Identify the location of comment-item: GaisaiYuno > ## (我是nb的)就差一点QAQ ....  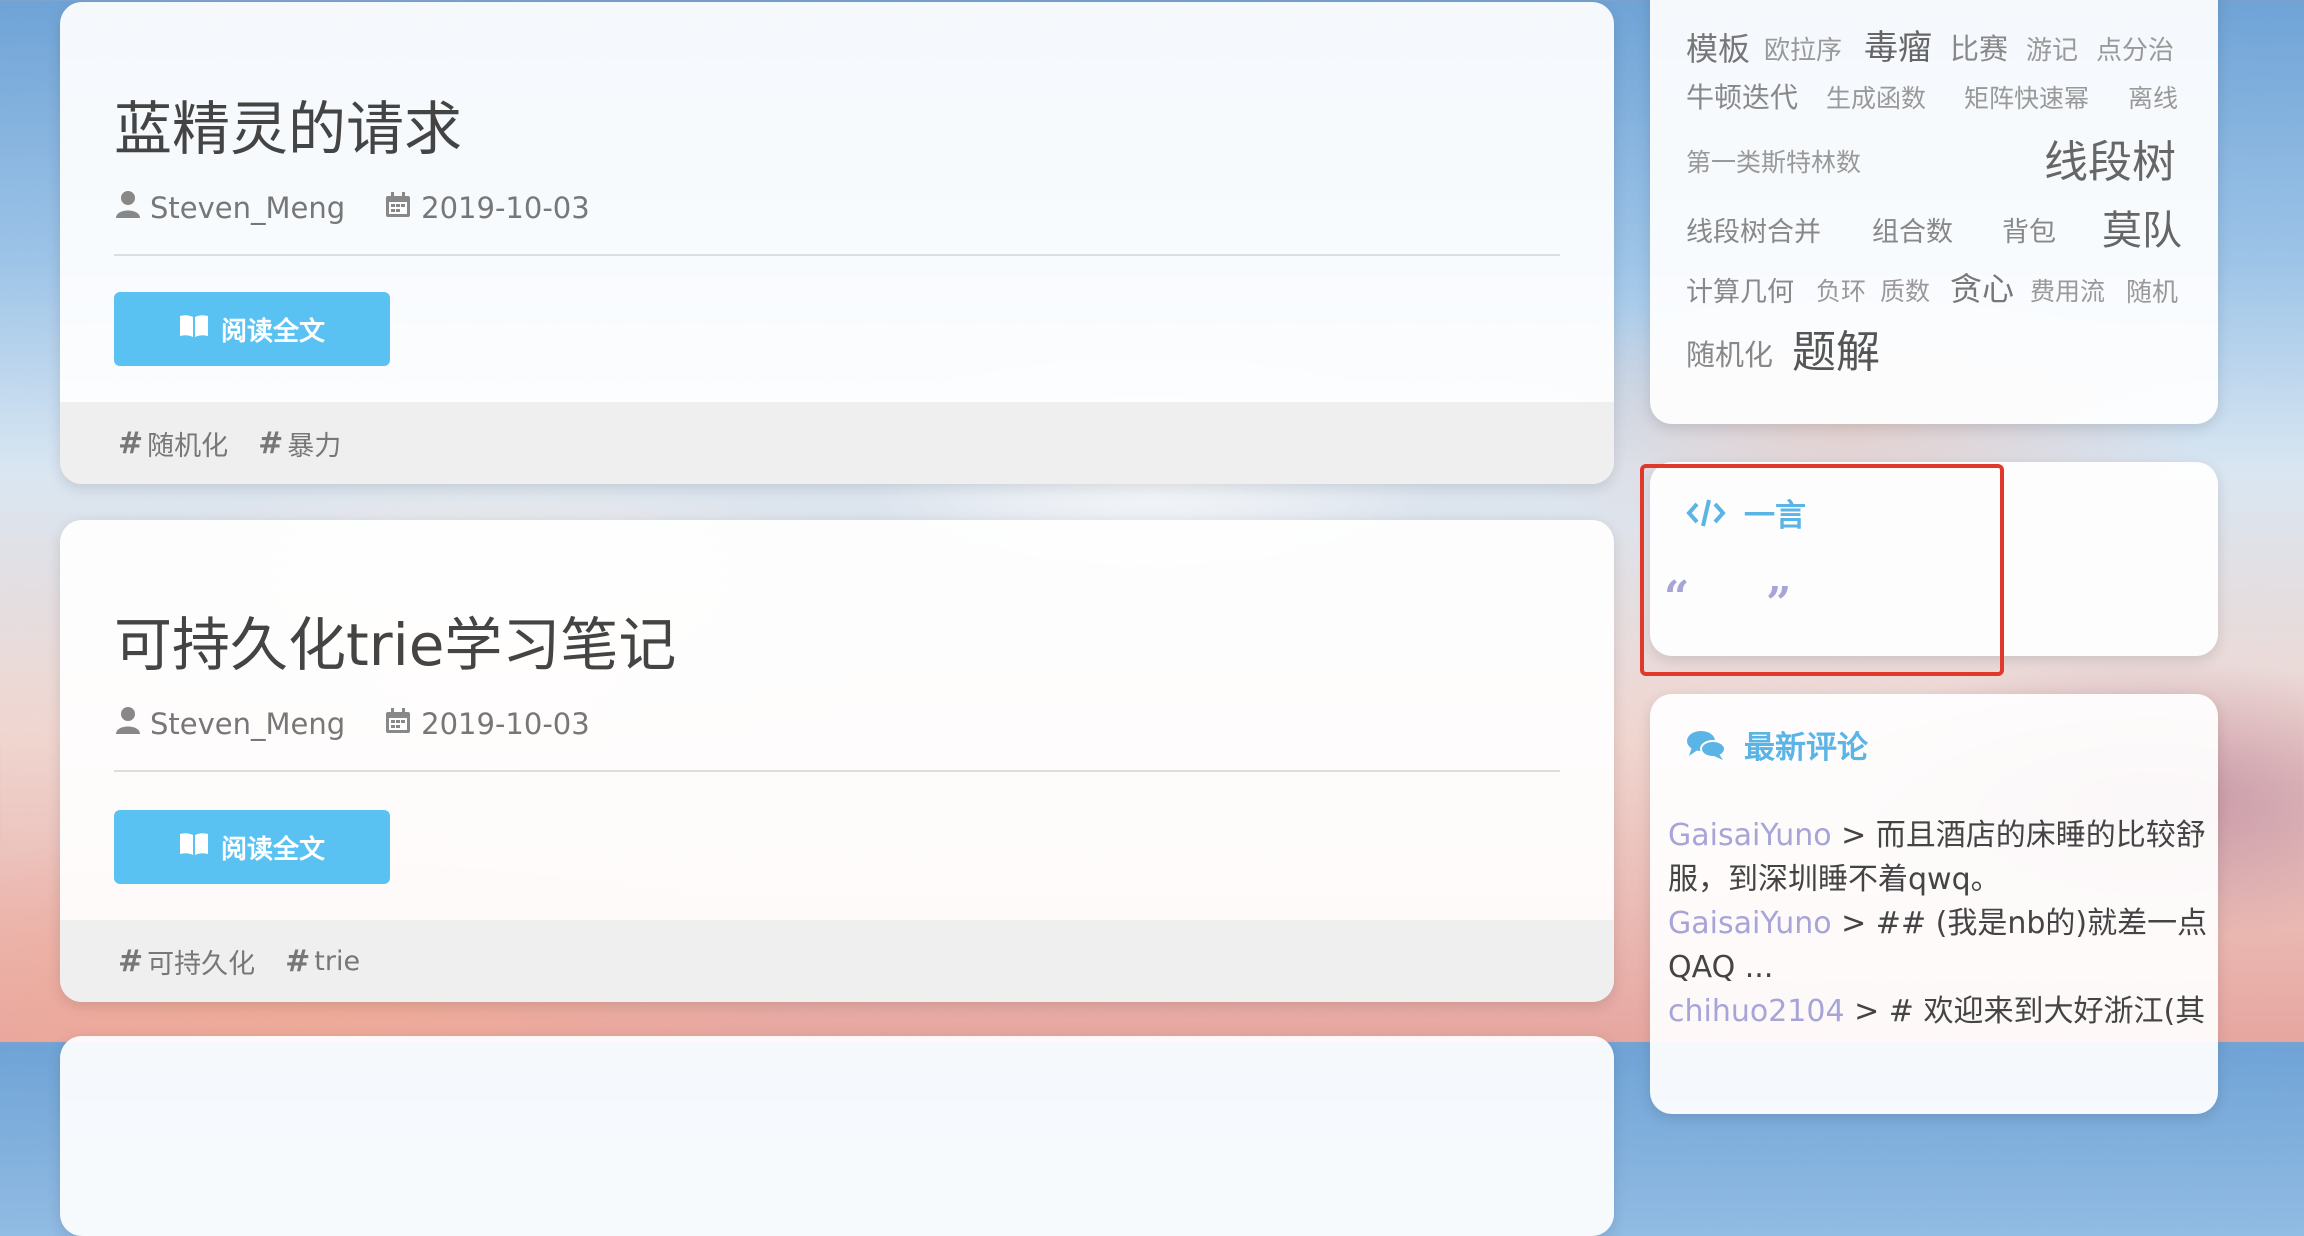
(1938, 946).